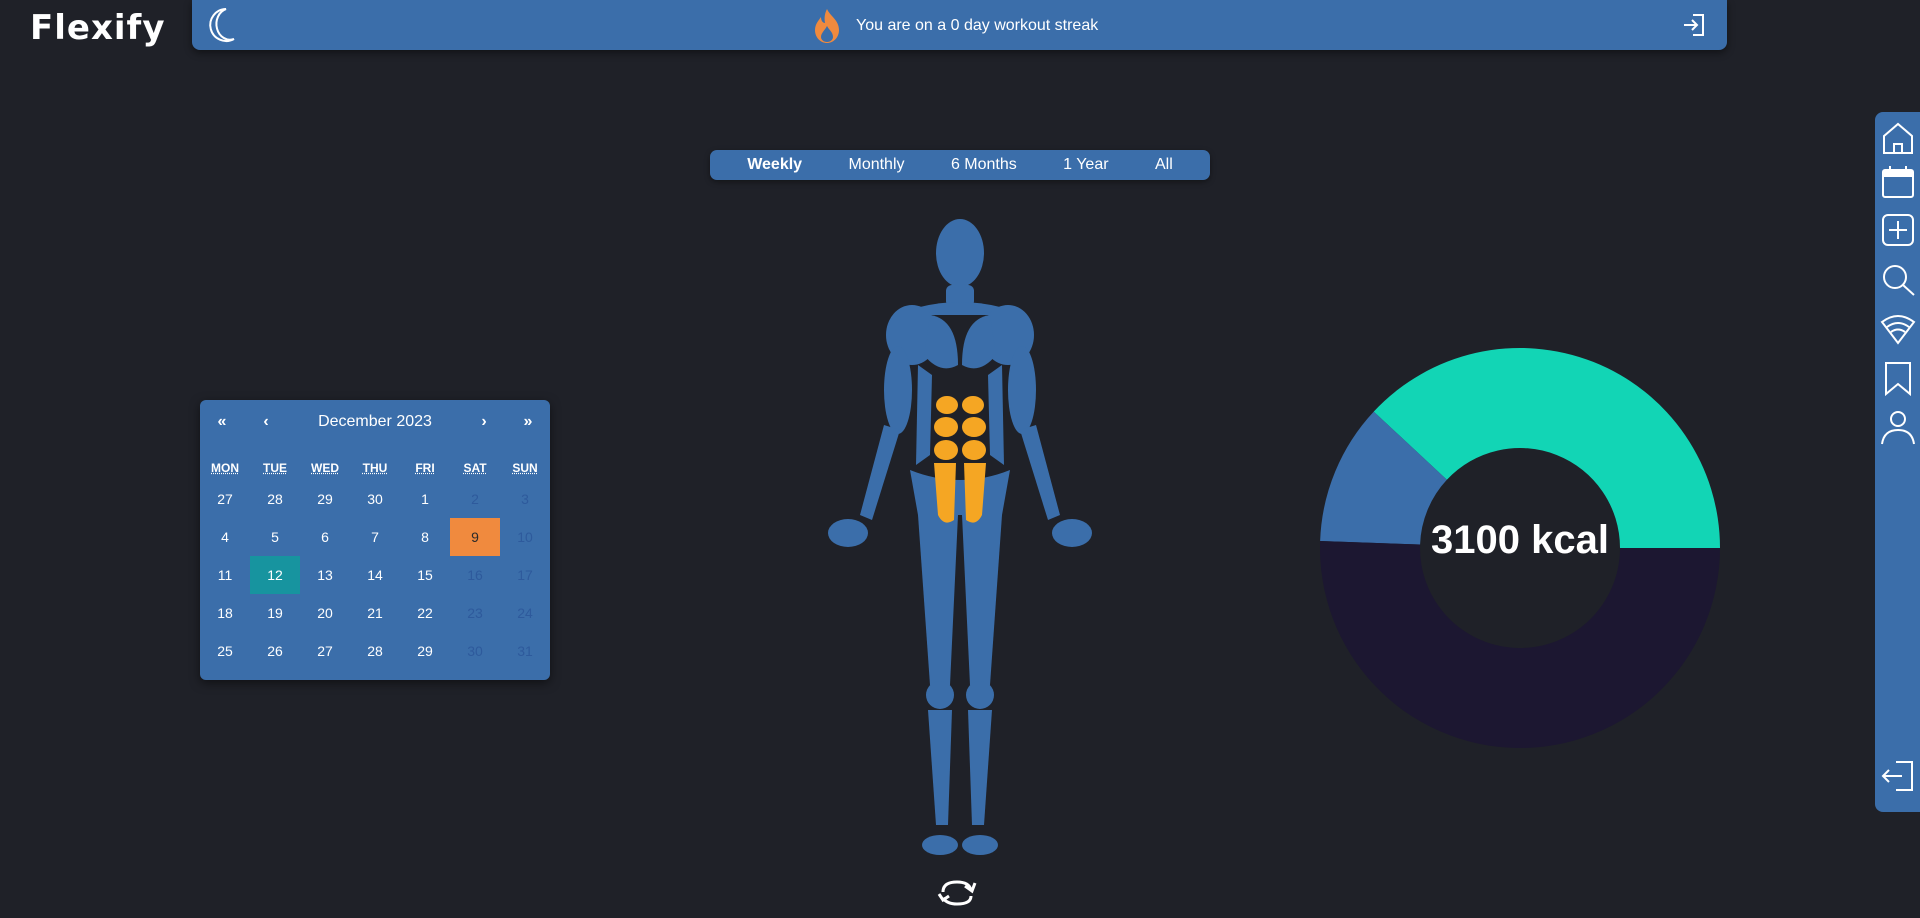 This screenshot has height=918, width=1920. What do you see at coordinates (774, 165) in the screenshot?
I see `tab-weekly: Weekly` at bounding box center [774, 165].